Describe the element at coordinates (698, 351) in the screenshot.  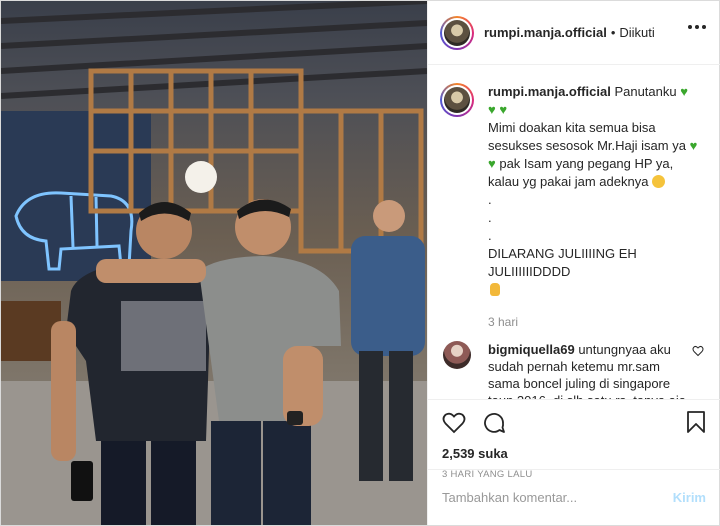
I see `comment-like-icon` at that location.